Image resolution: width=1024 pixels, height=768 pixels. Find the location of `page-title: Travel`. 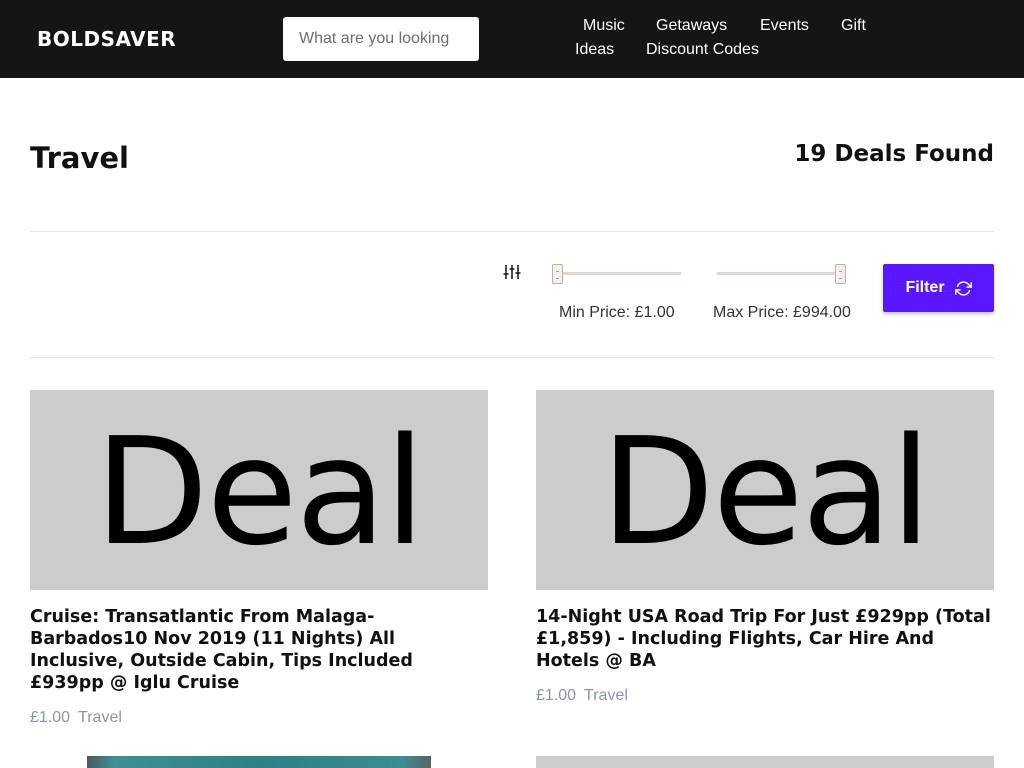

page-title: Travel is located at coordinates (79, 158).